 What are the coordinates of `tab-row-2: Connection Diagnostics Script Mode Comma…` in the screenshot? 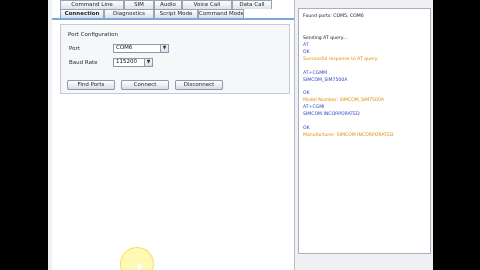 It's located at (148, 13).